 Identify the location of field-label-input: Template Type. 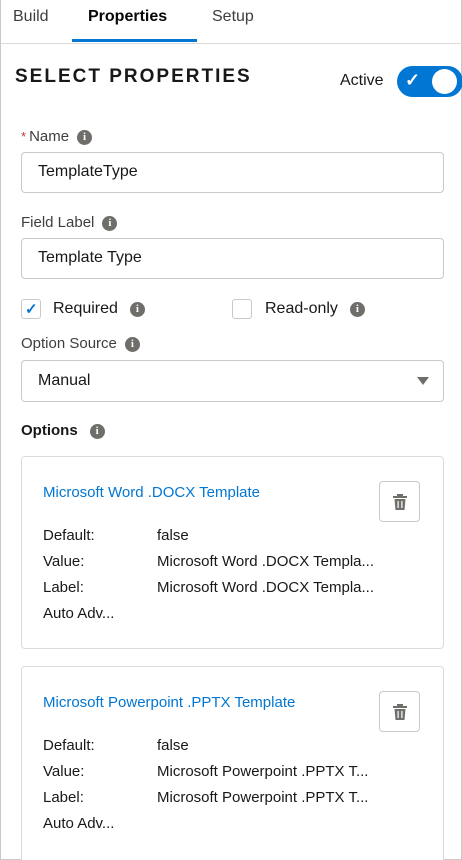
(232, 258).